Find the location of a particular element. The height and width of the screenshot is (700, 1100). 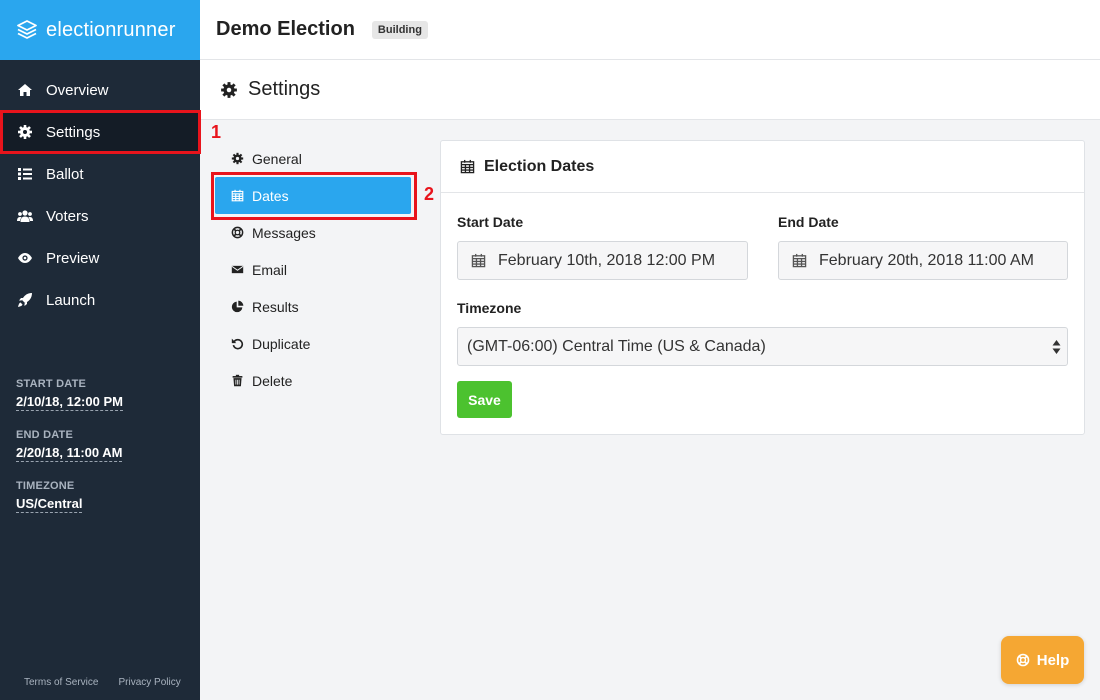

page-header: Settings is located at coordinates (650, 90).